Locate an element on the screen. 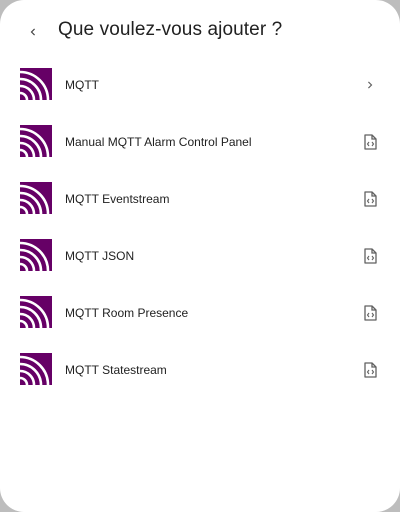 Image resolution: width=400 pixels, height=512 pixels. item-label: MQTT Eventstream is located at coordinates (117, 198).